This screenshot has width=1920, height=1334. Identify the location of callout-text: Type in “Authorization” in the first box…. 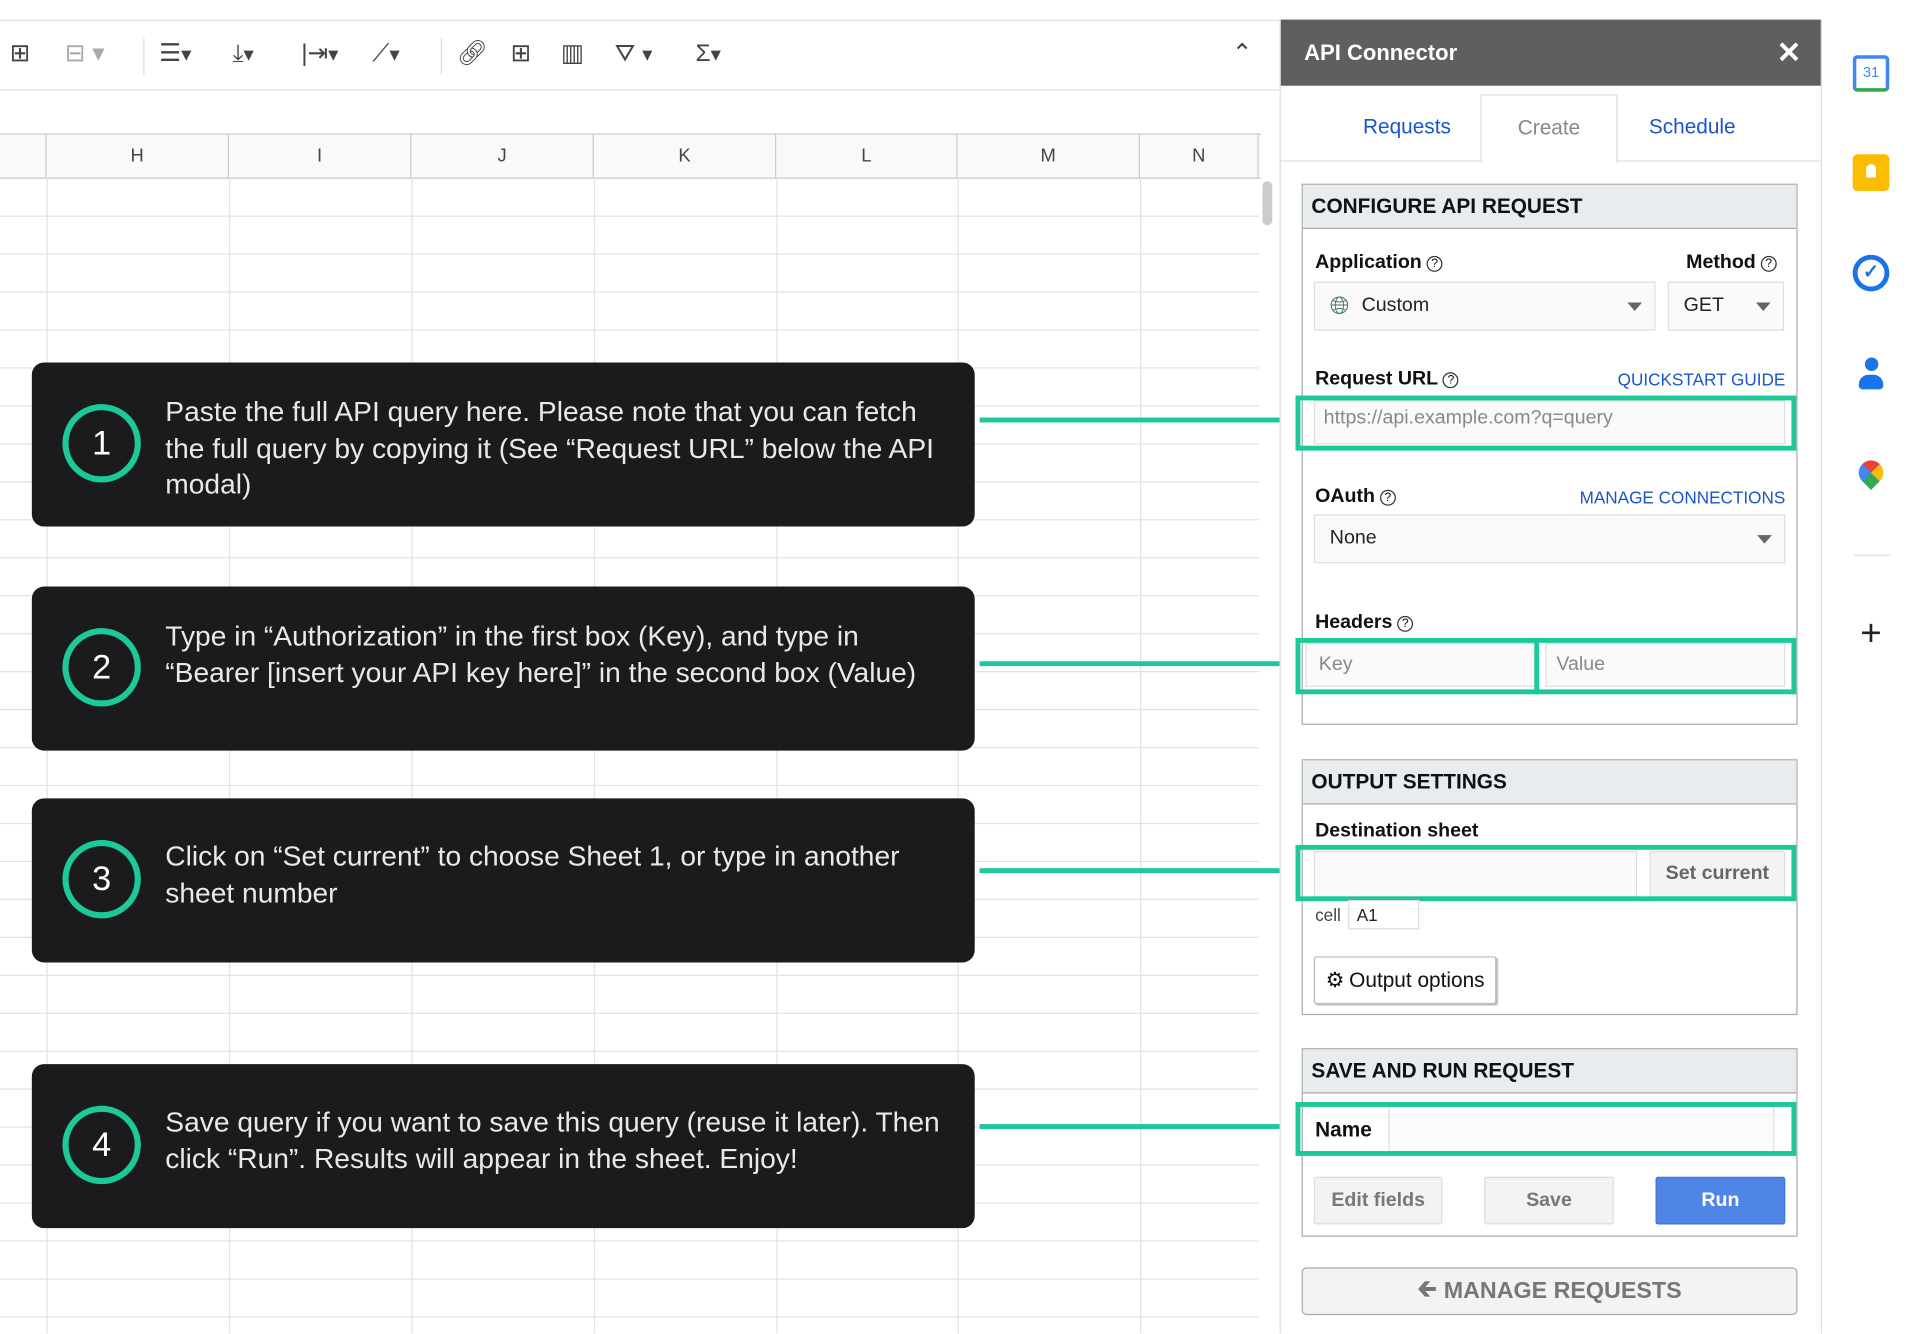
(541, 653).